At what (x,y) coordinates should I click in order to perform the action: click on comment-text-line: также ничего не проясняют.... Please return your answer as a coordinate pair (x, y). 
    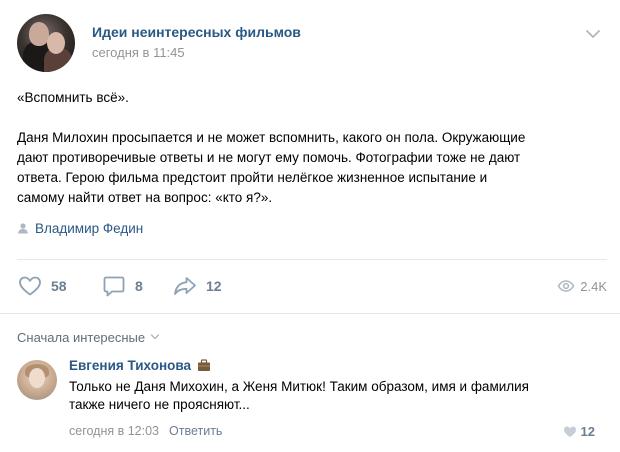
    Looking at the image, I should click on (159, 404).